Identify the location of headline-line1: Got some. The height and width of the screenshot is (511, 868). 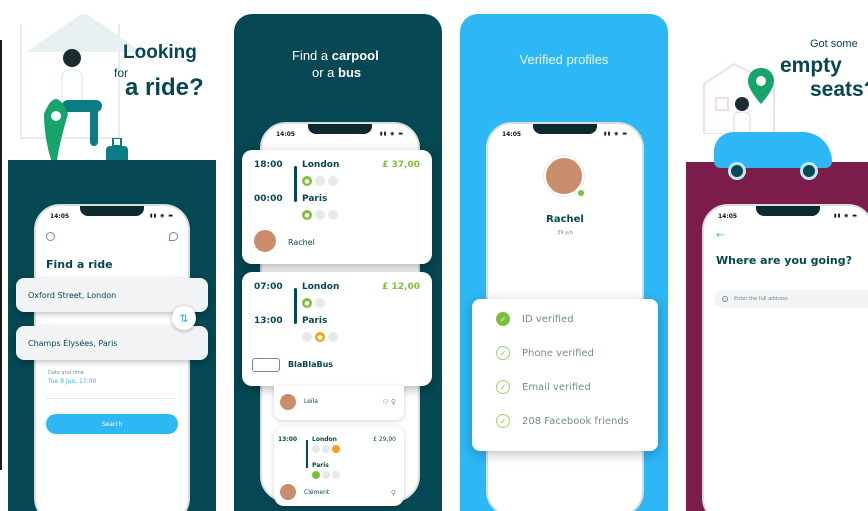
(834, 44).